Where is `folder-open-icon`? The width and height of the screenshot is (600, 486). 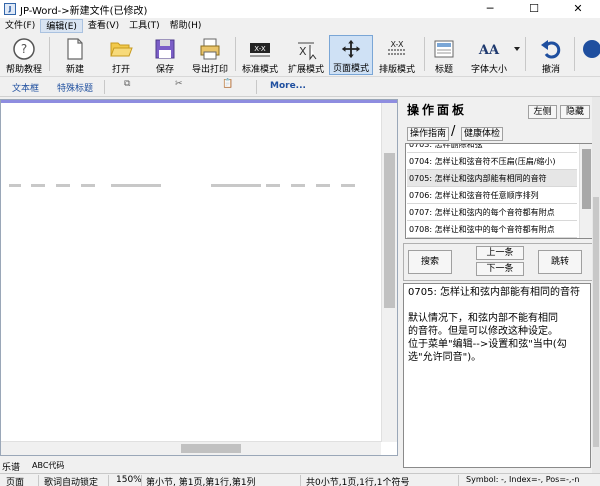
folder-open-icon is located at coordinates (121, 49).